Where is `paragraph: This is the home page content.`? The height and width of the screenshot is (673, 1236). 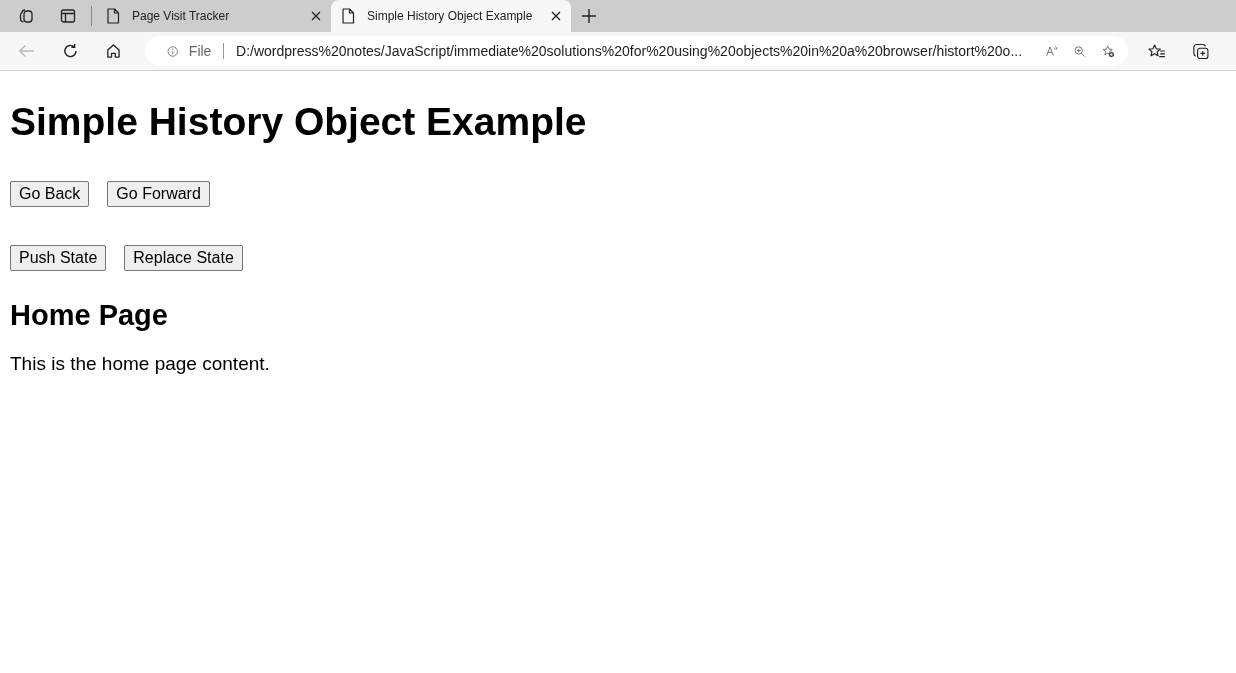 paragraph: This is the home page content. is located at coordinates (140, 364).